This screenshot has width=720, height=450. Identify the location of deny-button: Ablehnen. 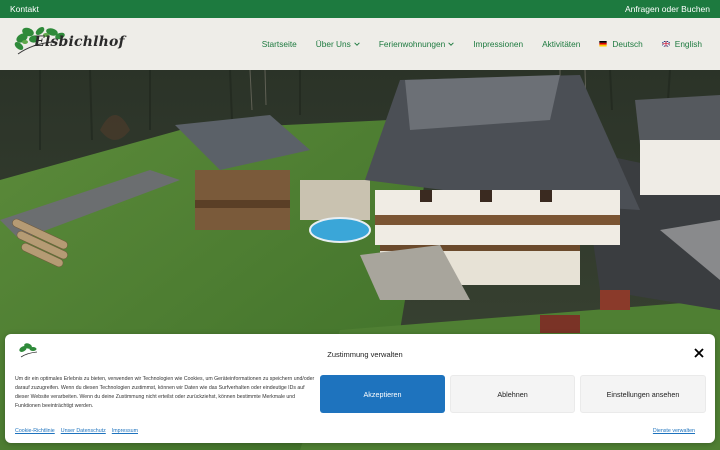
(512, 394).